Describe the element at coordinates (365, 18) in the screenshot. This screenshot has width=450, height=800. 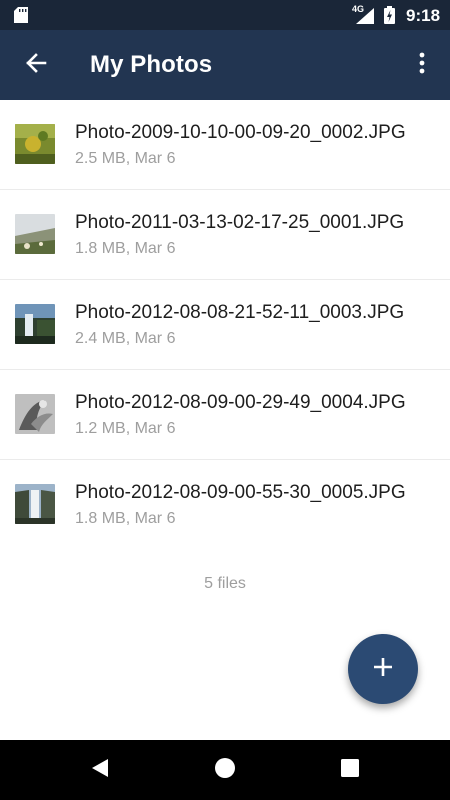
I see `signal-icon` at that location.